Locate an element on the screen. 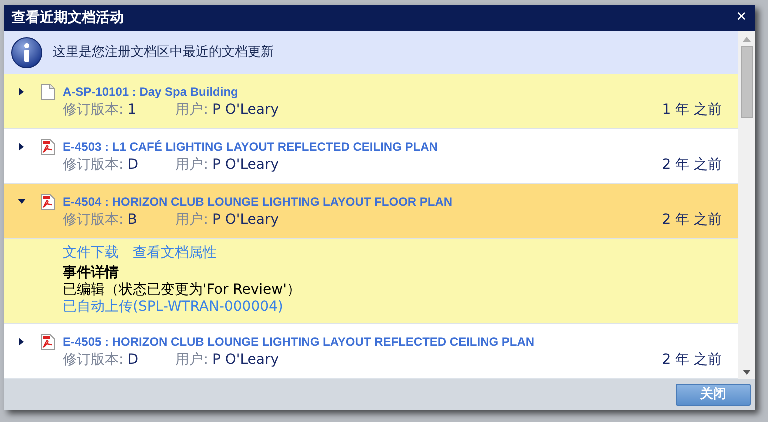 Image resolution: width=768 pixels, height=422 pixels. action-link: 文件下载 is located at coordinates (91, 253).